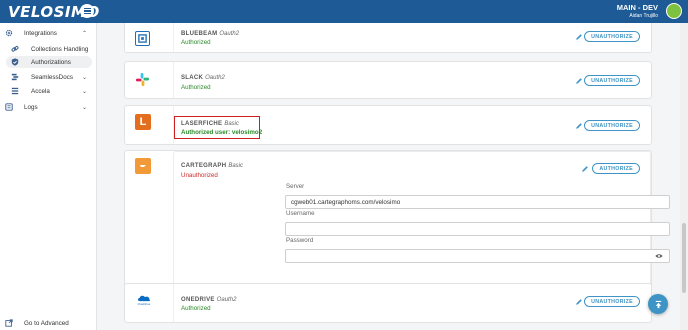 This screenshot has height=330, width=688. What do you see at coordinates (87, 11) in the screenshot?
I see `menu-toggle-button` at bounding box center [87, 11].